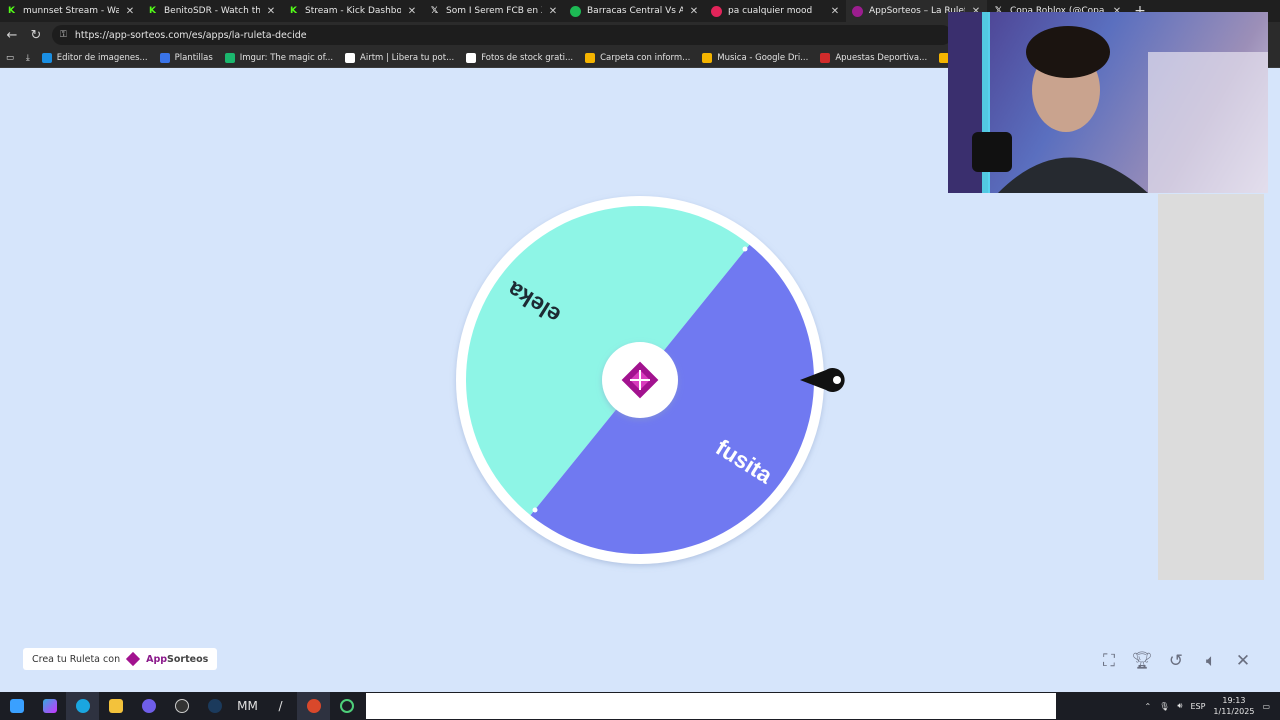  What do you see at coordinates (1176, 661) in the screenshot?
I see `reset-icon: ↺` at bounding box center [1176, 661].